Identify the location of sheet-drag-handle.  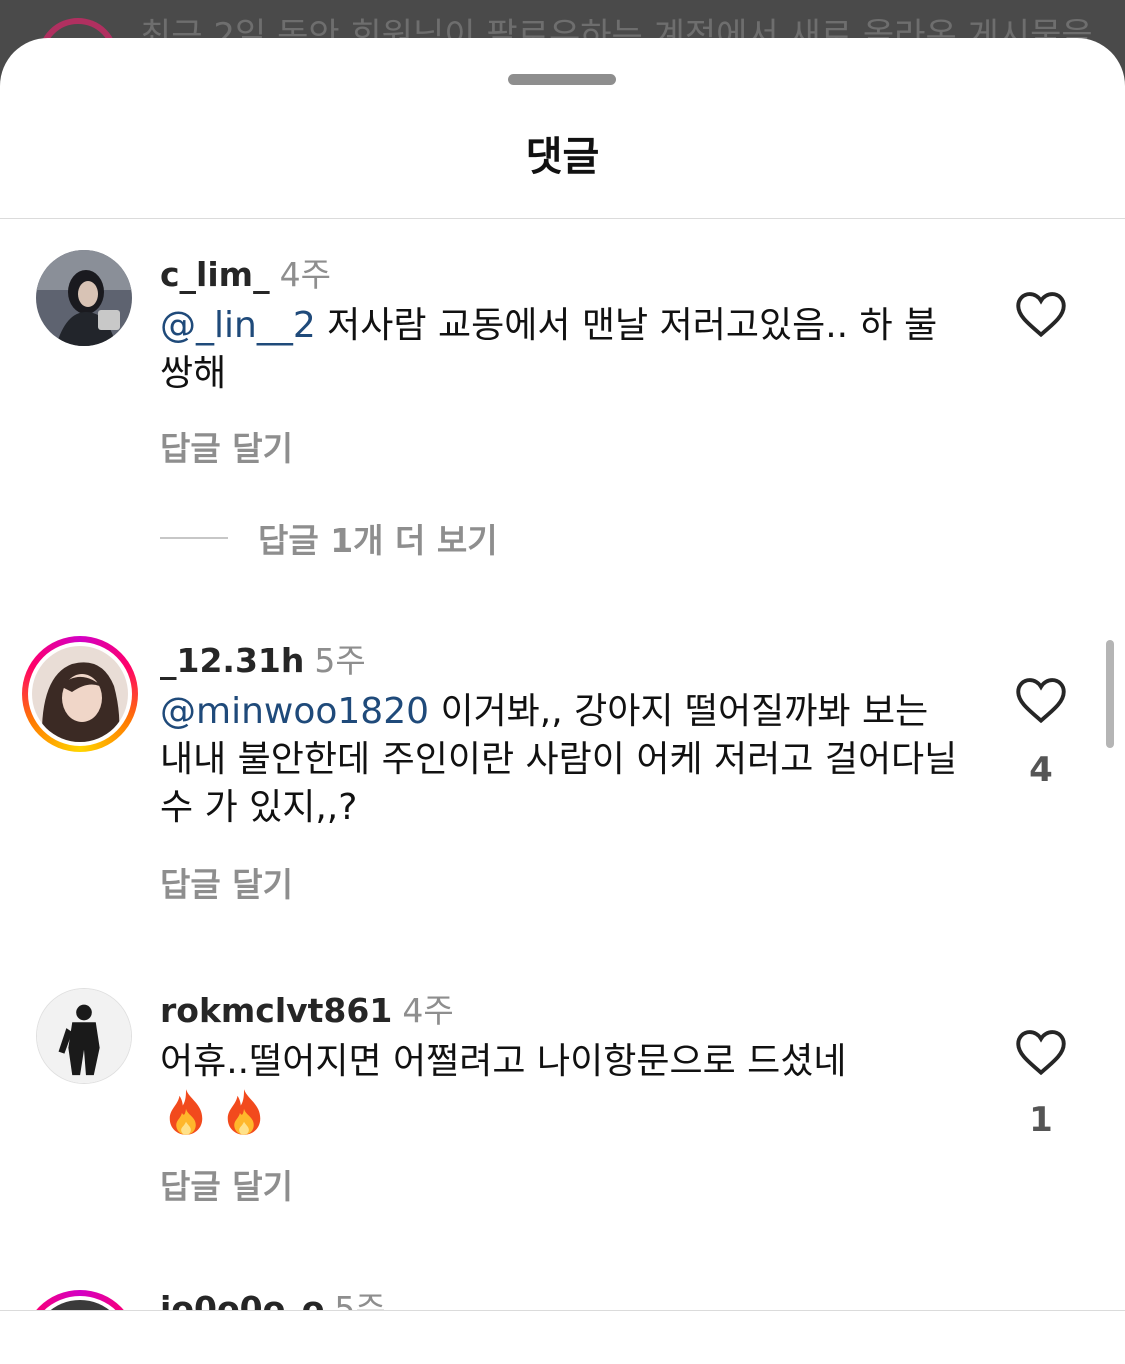
(562, 79).